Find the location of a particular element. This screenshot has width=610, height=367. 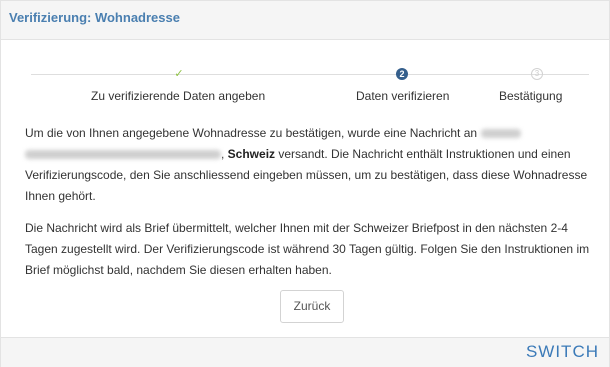

step-label-verify-data: Daten verifizieren is located at coordinates (403, 96).